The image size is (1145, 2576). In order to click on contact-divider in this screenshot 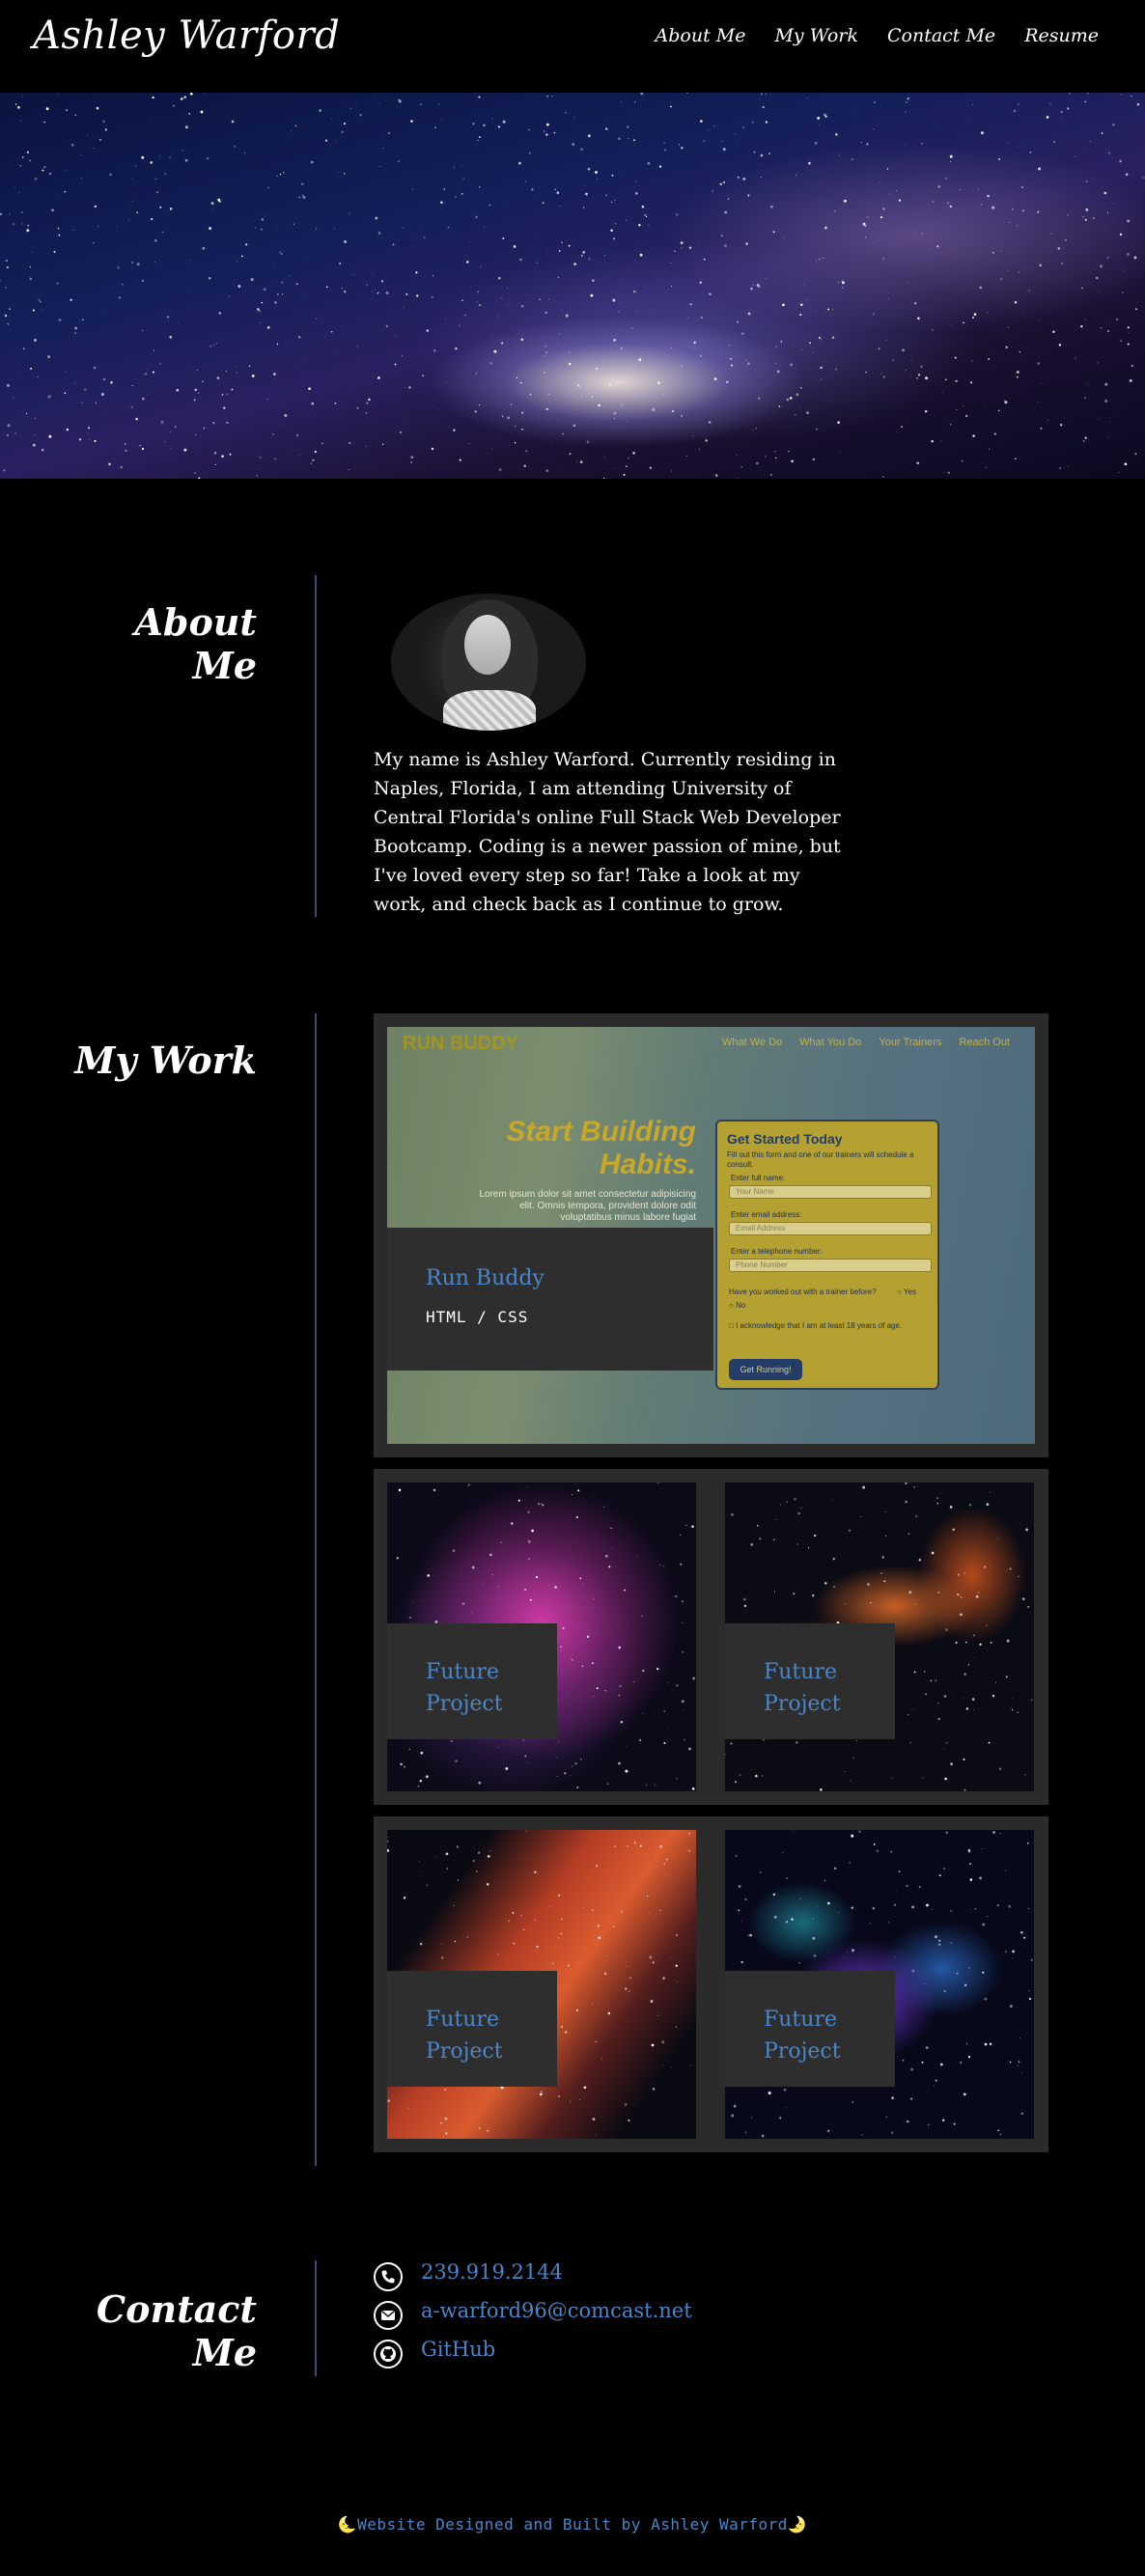, I will do `click(316, 2318)`.